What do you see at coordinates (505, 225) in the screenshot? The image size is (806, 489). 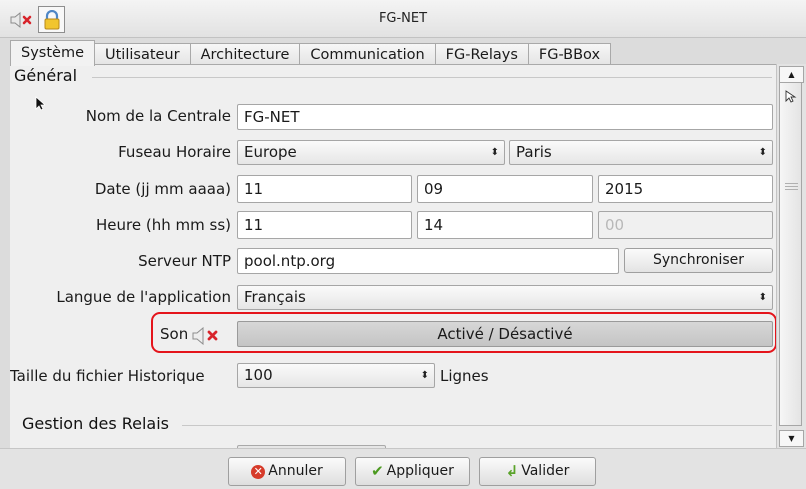 I see `heure-minutes-input: 14` at bounding box center [505, 225].